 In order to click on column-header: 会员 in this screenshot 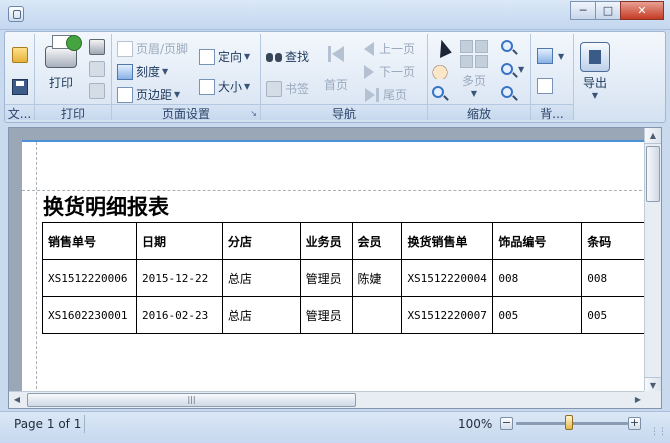, I will do `click(377, 241)`.